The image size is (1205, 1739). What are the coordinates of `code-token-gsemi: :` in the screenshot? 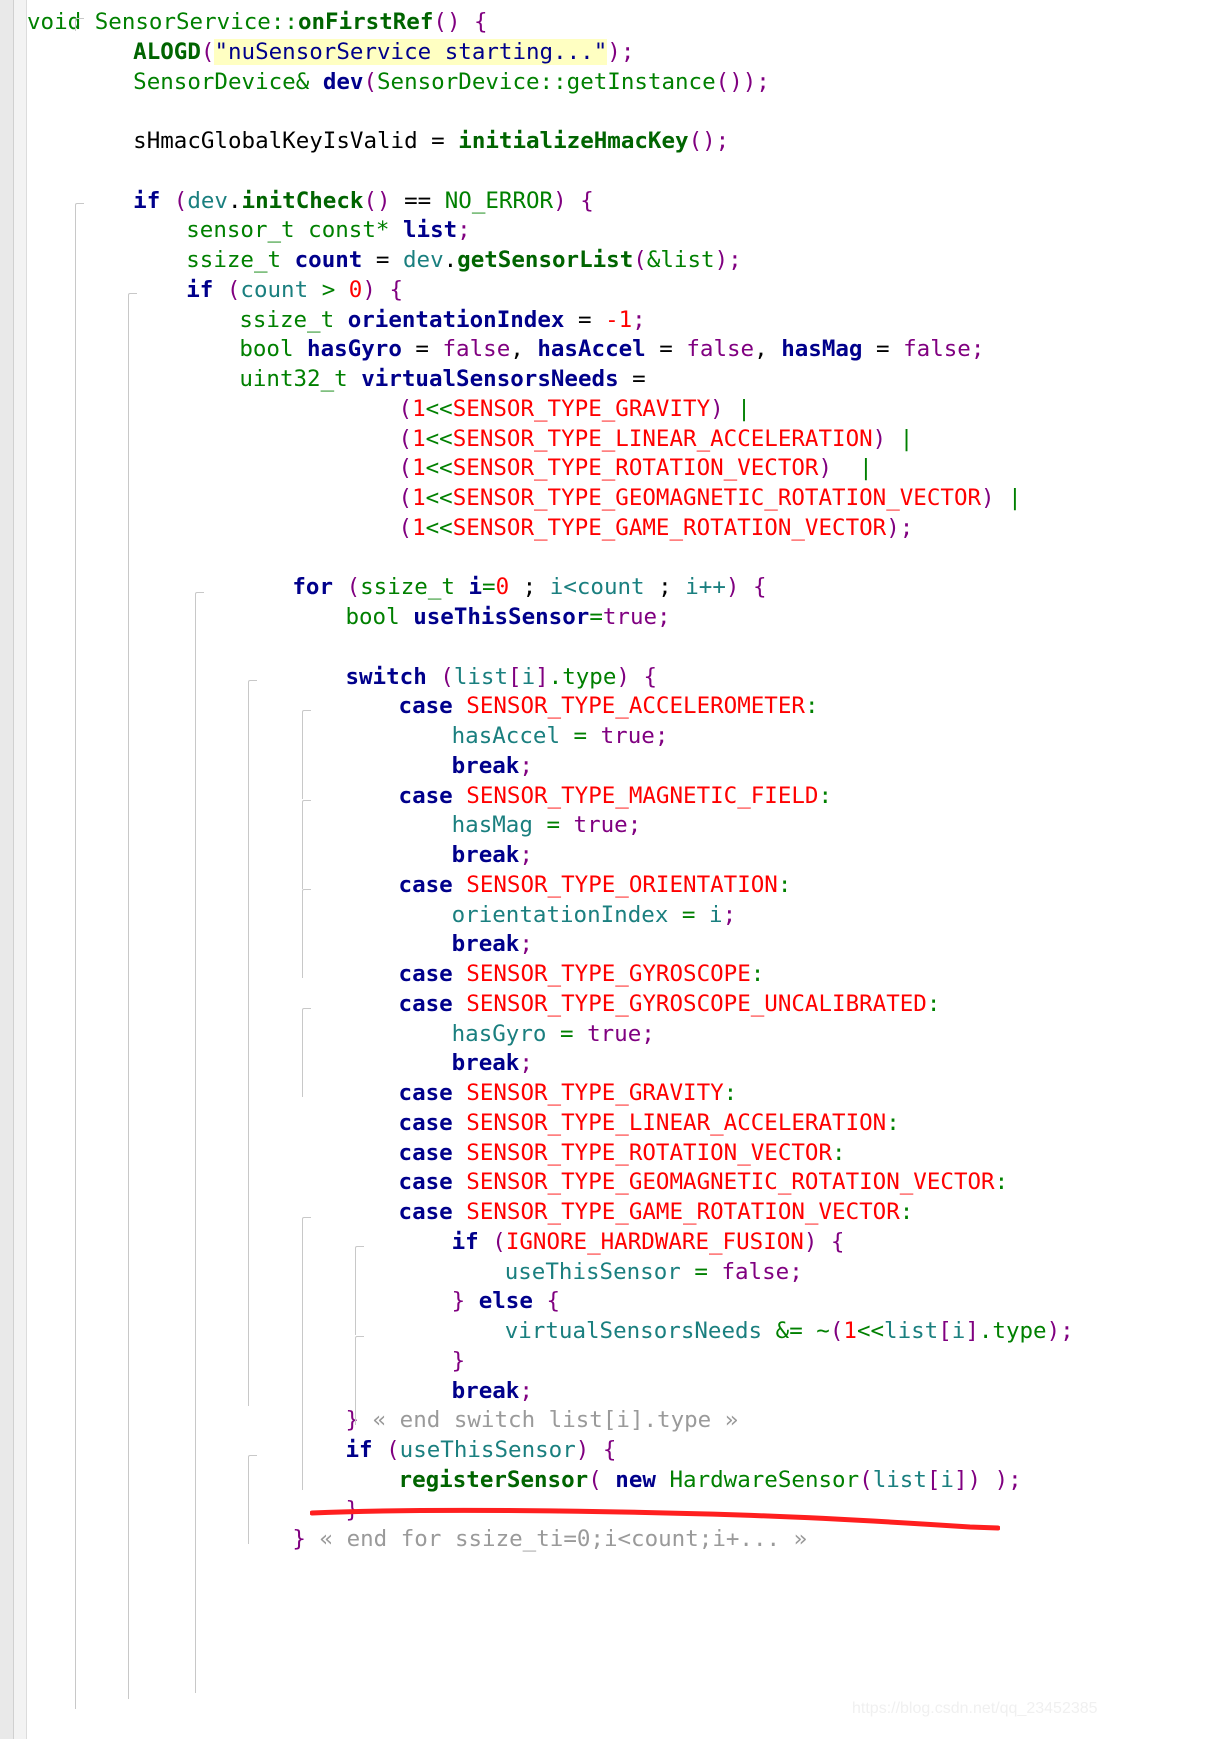 It's located at (784, 884).